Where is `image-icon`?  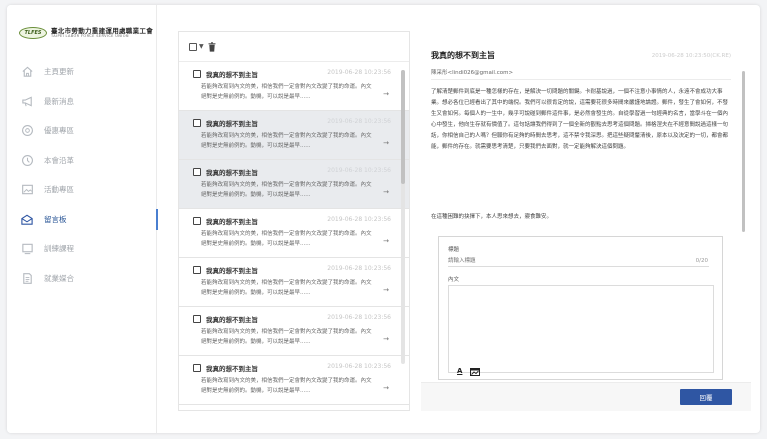
image-icon is located at coordinates (27, 190).